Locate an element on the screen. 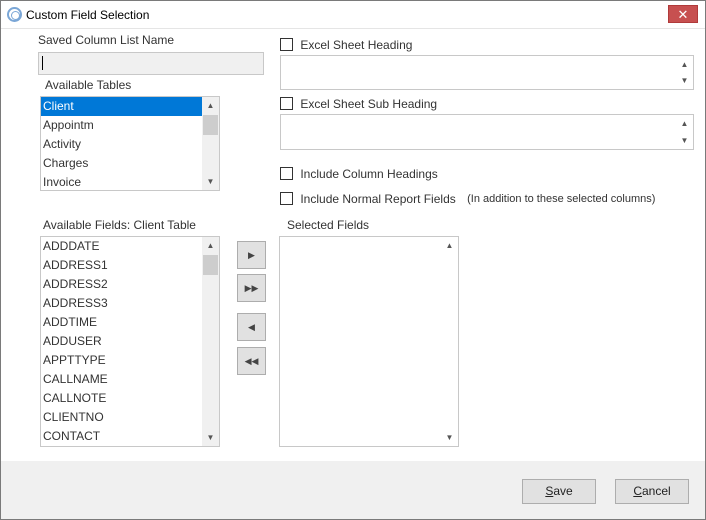 This screenshot has height=520, width=706. remove-field-button: ◀ is located at coordinates (251, 327).